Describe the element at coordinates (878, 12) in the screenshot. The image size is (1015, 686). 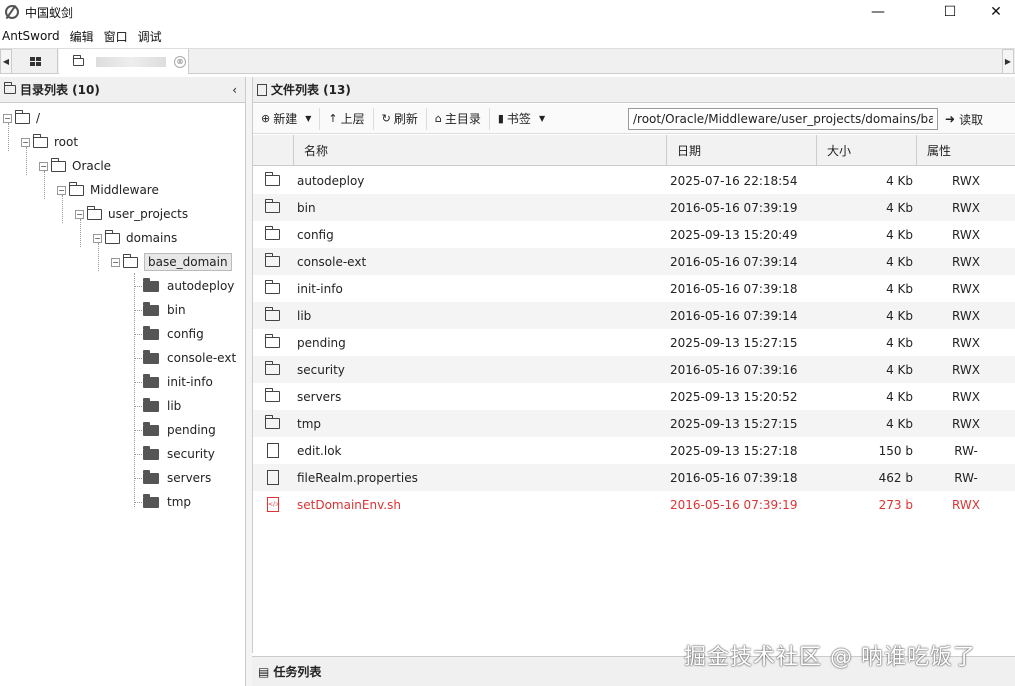
I see `minimize-button: —` at that location.